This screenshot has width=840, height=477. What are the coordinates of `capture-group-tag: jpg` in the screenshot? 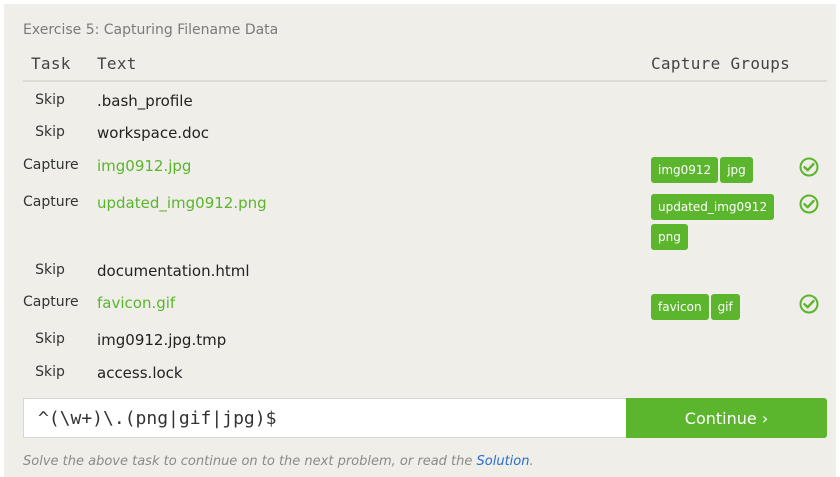 It's located at (736, 170).